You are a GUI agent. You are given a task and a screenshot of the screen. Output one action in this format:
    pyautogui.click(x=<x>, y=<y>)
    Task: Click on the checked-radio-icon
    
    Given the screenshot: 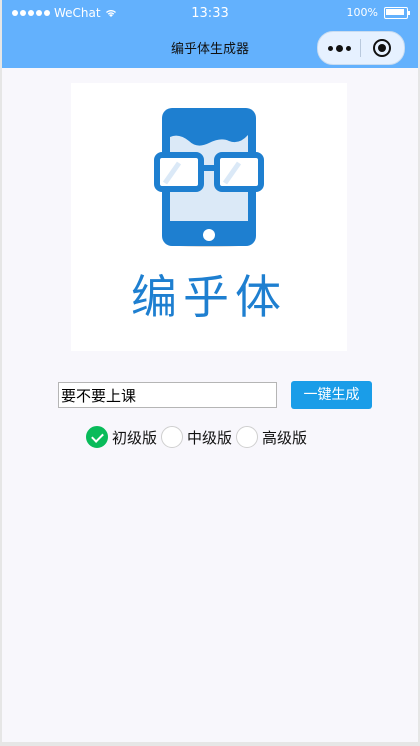 What is the action you would take?
    pyautogui.click(x=97, y=437)
    